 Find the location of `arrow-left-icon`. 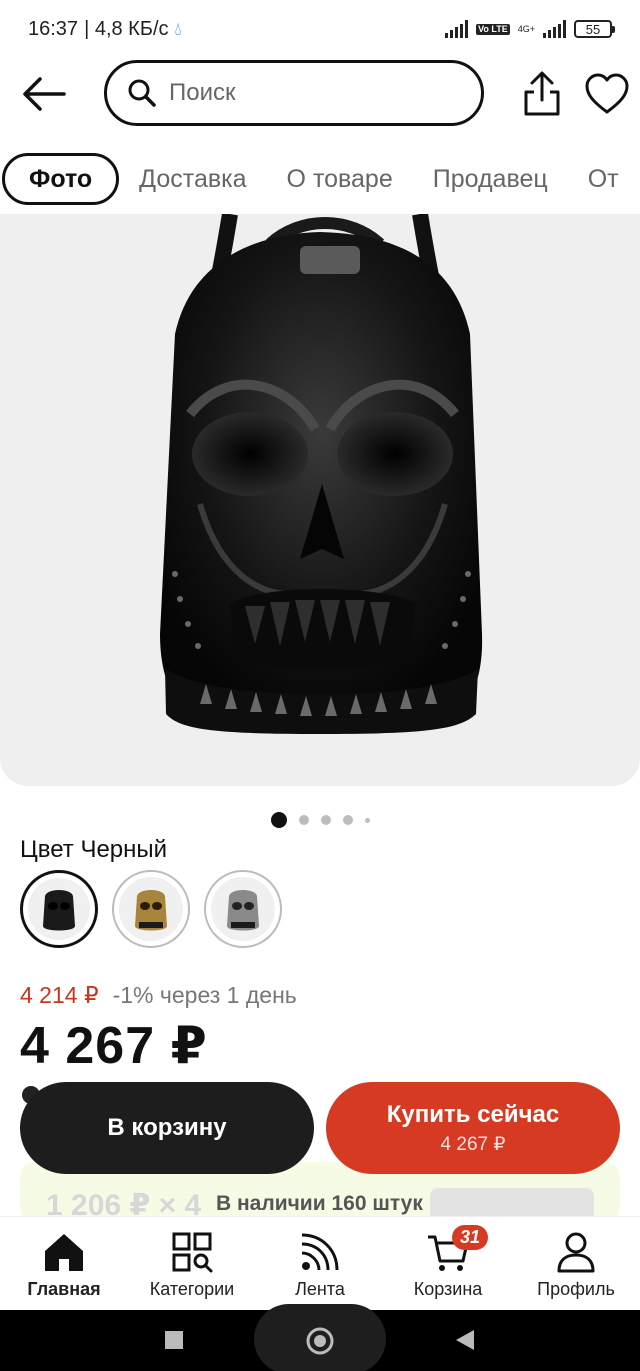

arrow-left-icon is located at coordinates (44, 94).